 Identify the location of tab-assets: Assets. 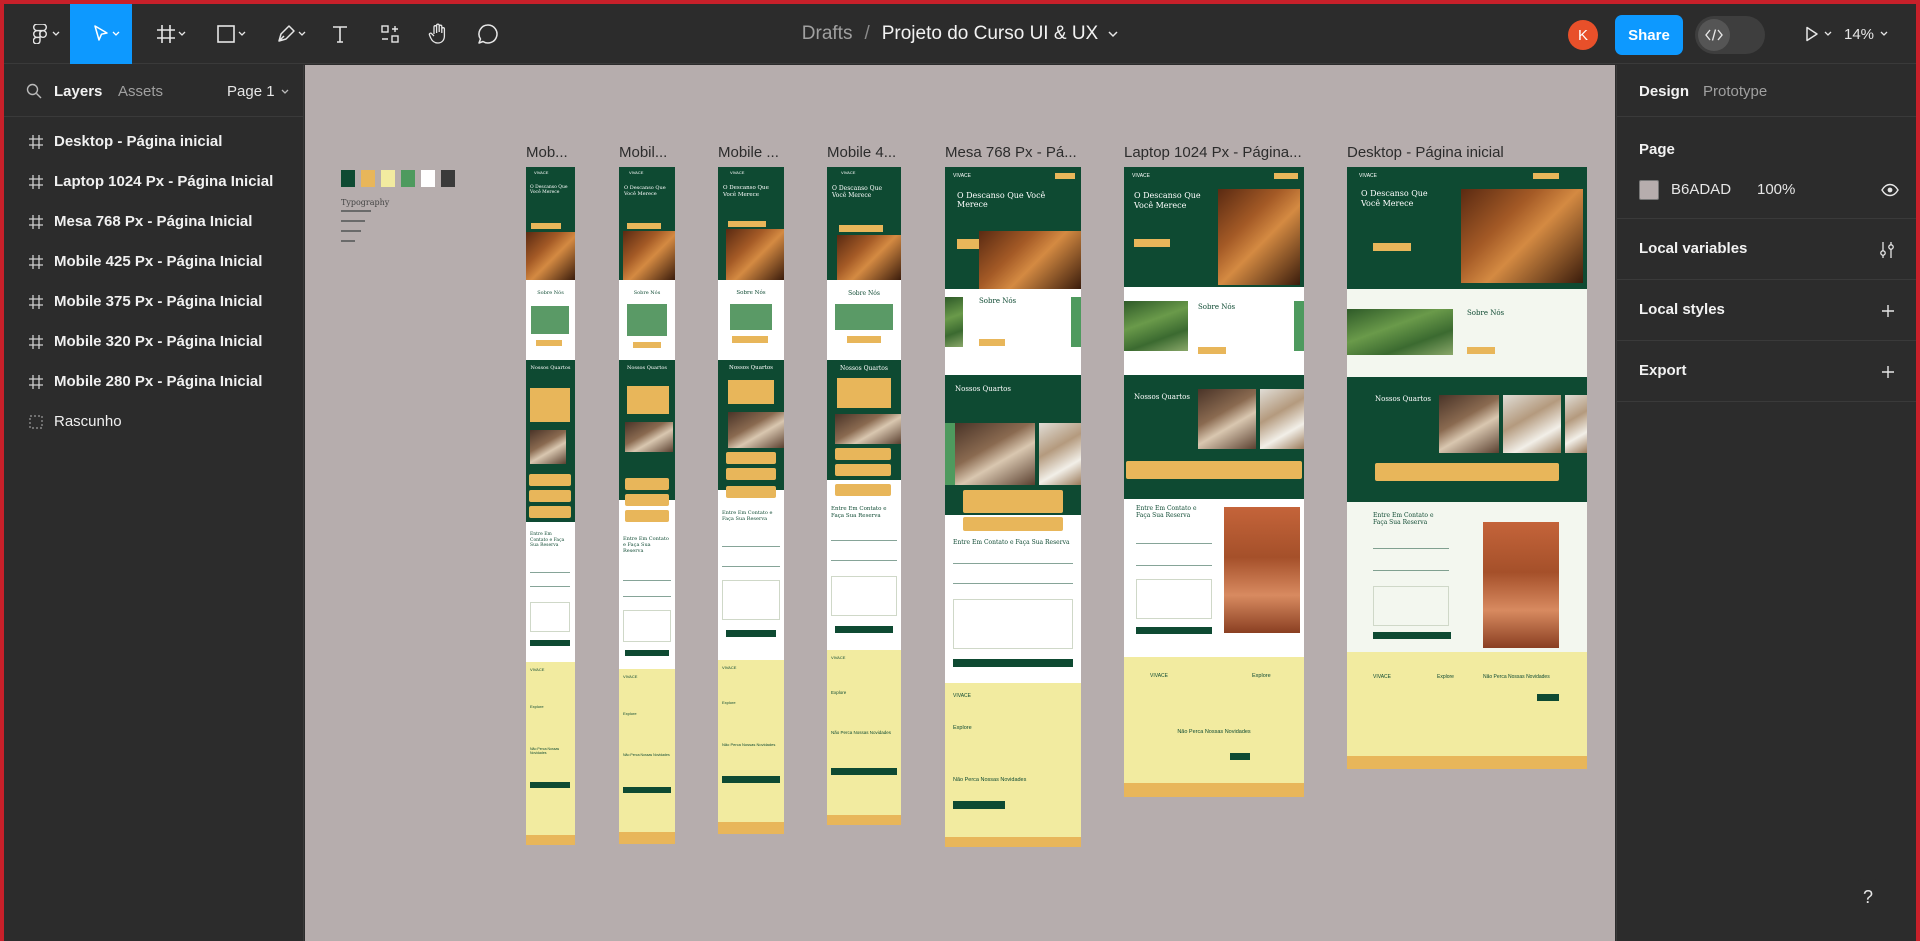
(140, 91).